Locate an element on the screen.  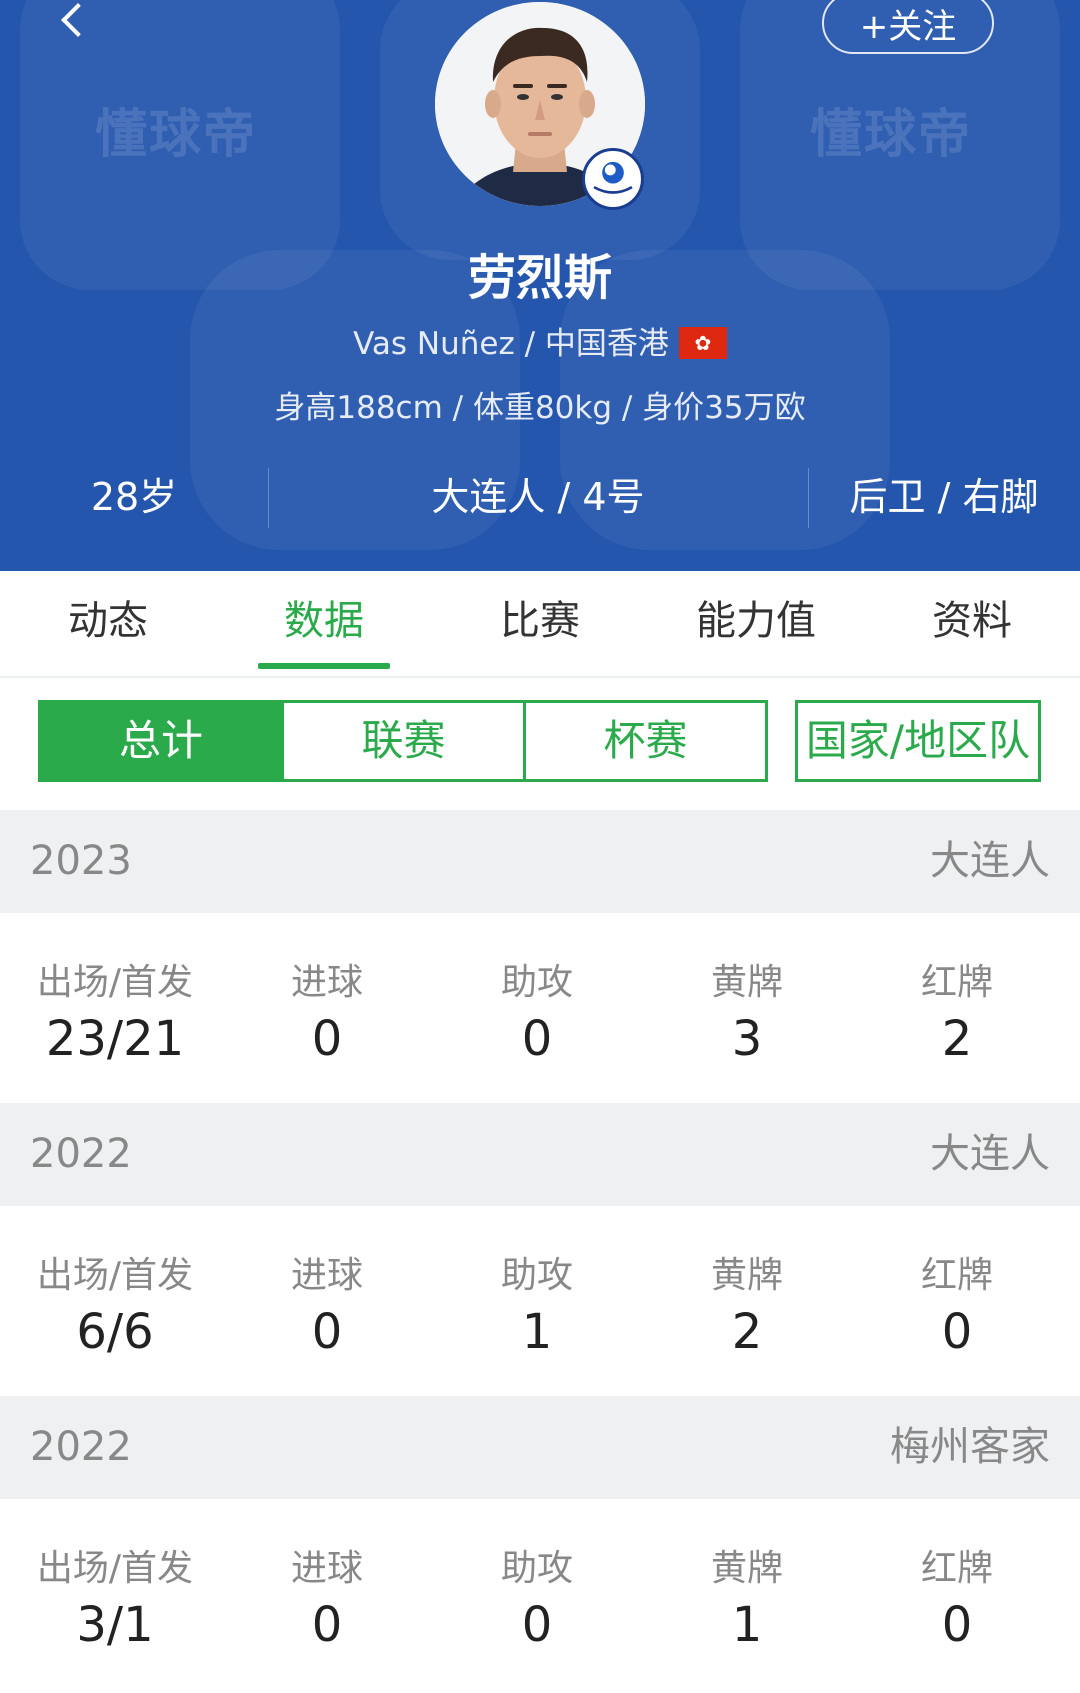
player-tabs: 动态 数据 比赛 能力值 资料 is located at coordinates (540, 623).